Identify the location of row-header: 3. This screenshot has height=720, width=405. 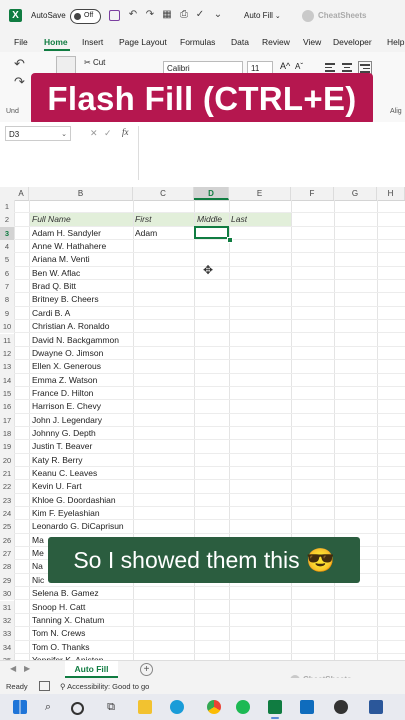
(7, 233).